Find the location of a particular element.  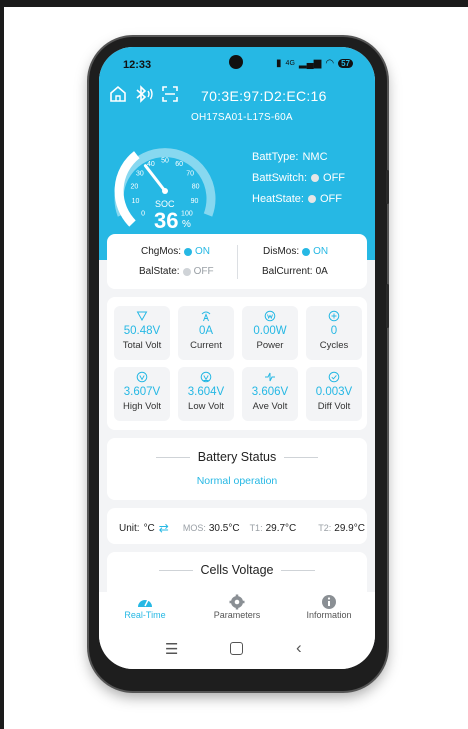

gauge-tick-label: 70 is located at coordinates (190, 173).